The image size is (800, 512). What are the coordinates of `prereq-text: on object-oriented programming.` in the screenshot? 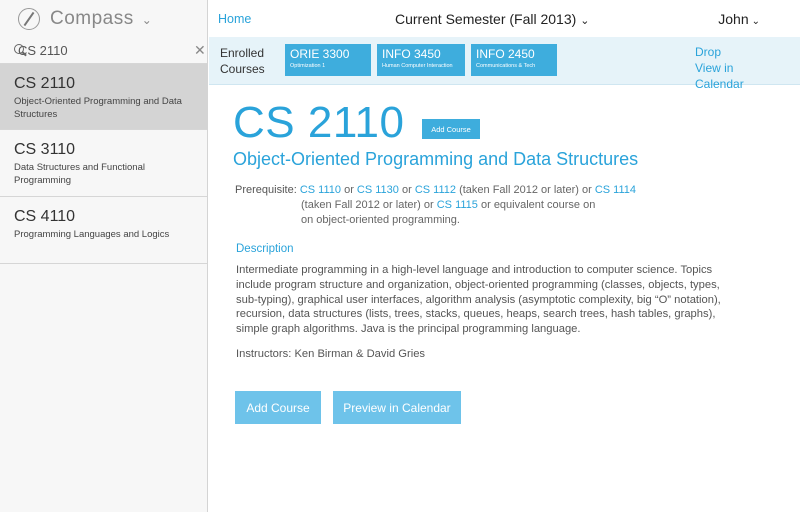 It's located at (380, 220).